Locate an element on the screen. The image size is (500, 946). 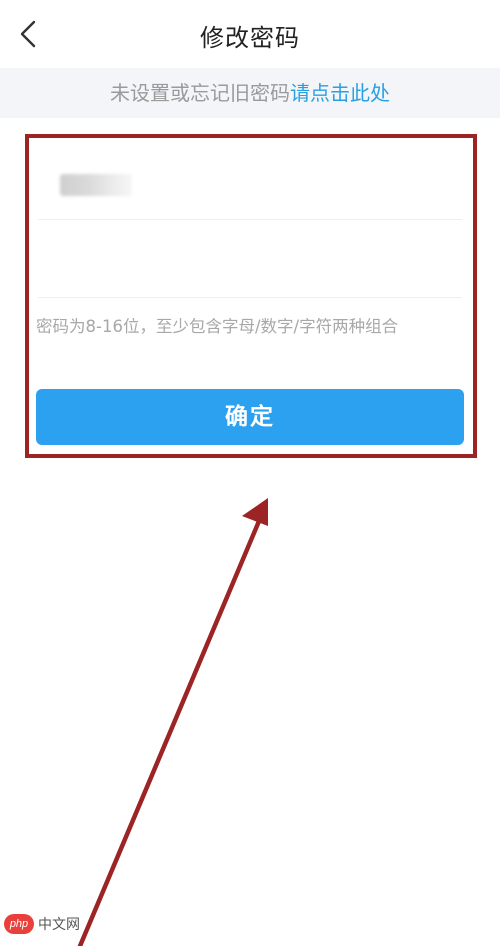
new-password-input is located at coordinates (250, 258).